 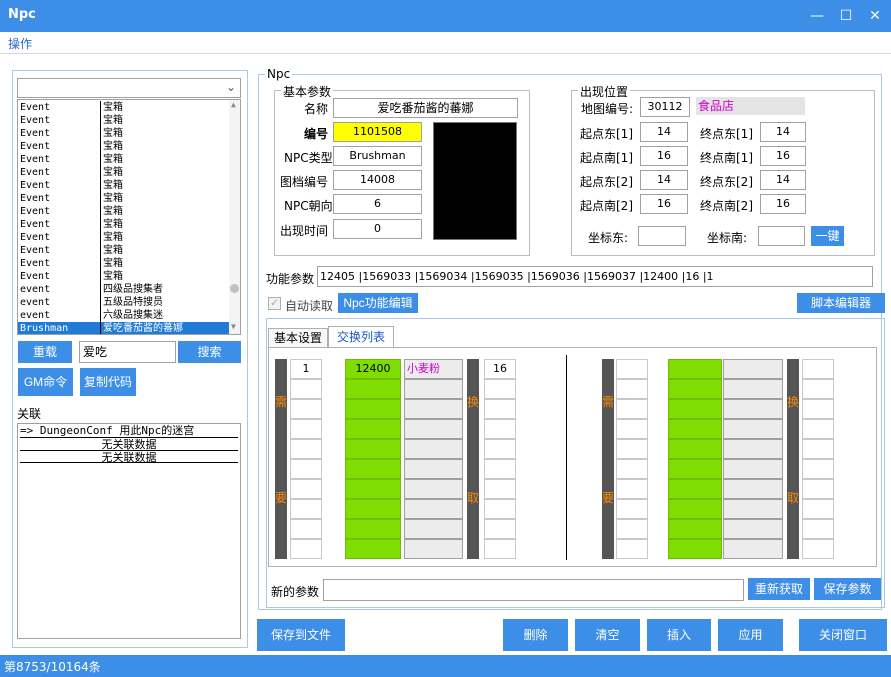 What do you see at coordinates (783, 156) in the screenshot?
I see `end-south-1-input: 16` at bounding box center [783, 156].